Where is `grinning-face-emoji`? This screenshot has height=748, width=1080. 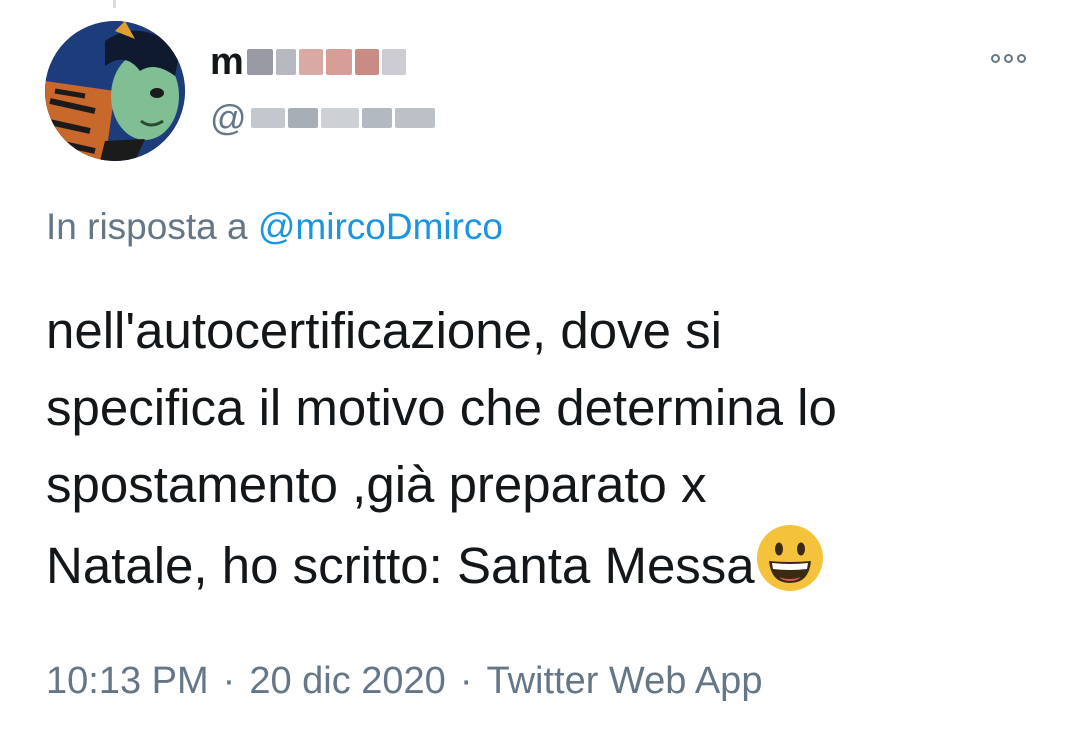 grinning-face-emoji is located at coordinates (789, 558).